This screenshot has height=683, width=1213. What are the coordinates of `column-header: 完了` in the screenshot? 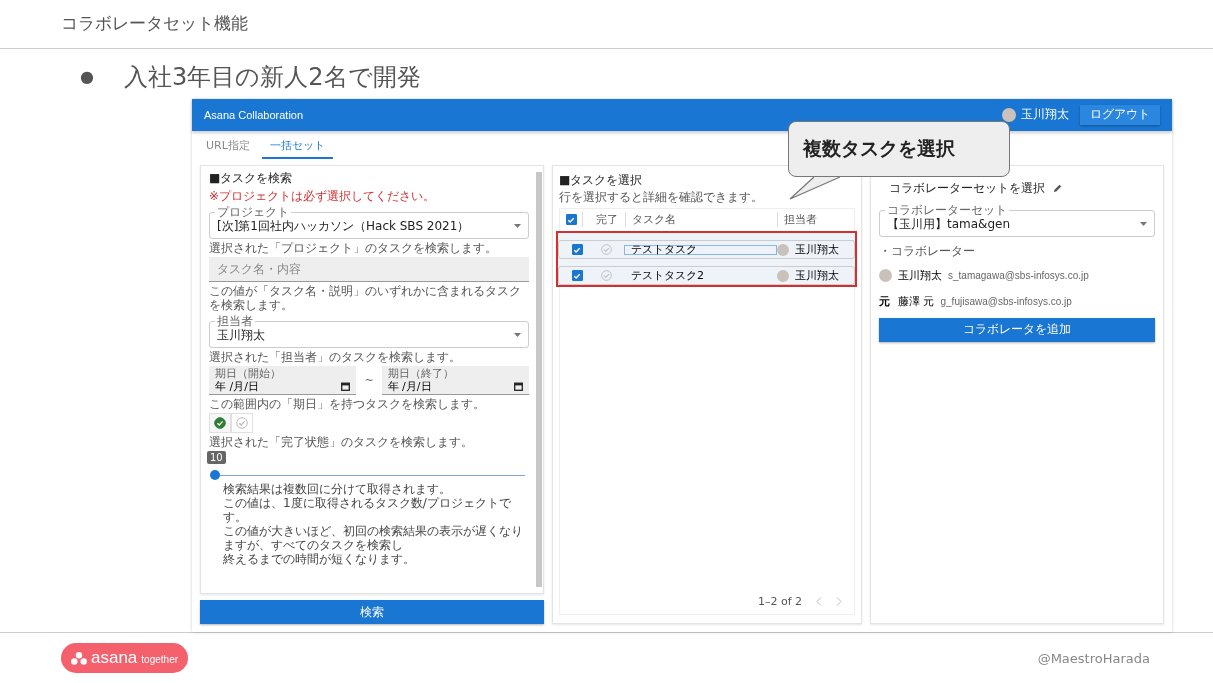 It's located at (603, 220).